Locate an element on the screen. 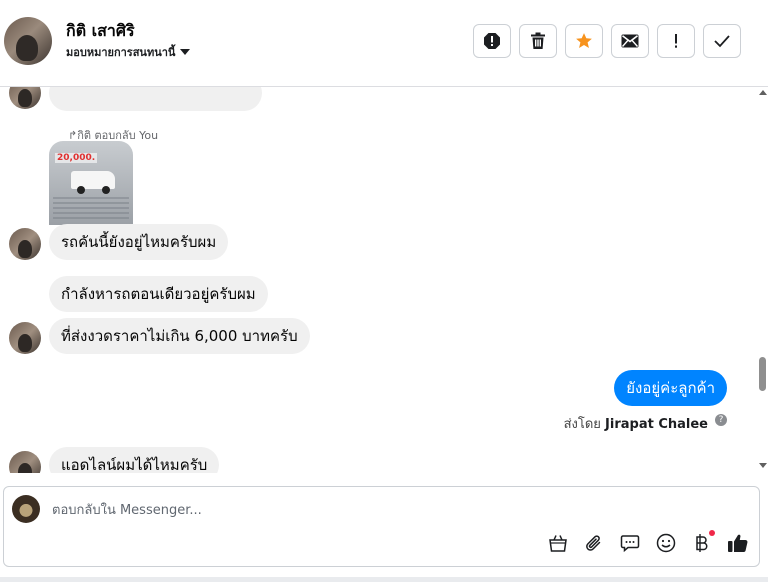 This screenshot has width=768, height=582. attach-file-button is located at coordinates (594, 543).